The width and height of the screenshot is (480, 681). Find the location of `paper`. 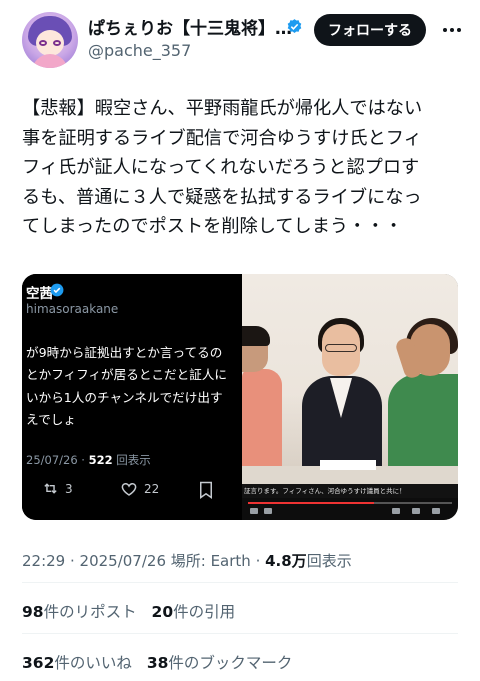

paper is located at coordinates (348, 465).